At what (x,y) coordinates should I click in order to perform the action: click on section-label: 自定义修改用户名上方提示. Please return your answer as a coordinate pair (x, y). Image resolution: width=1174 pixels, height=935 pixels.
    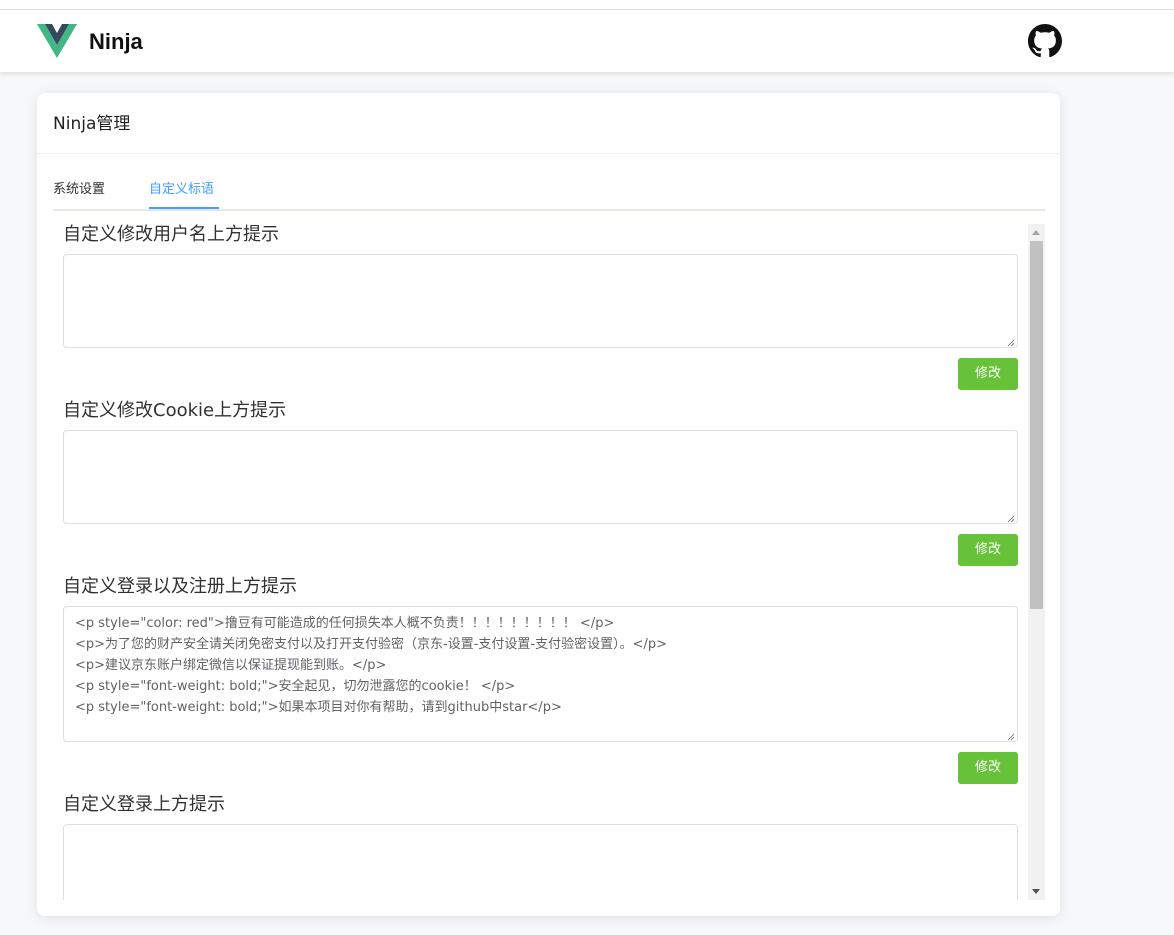
    Looking at the image, I should click on (171, 234).